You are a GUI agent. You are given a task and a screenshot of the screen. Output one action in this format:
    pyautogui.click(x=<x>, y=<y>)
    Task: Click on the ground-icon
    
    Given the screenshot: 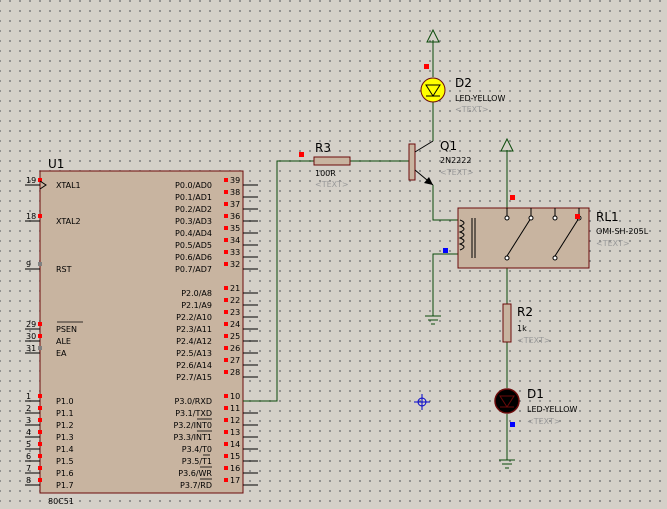 What is the action you would take?
    pyautogui.click(x=507, y=464)
    